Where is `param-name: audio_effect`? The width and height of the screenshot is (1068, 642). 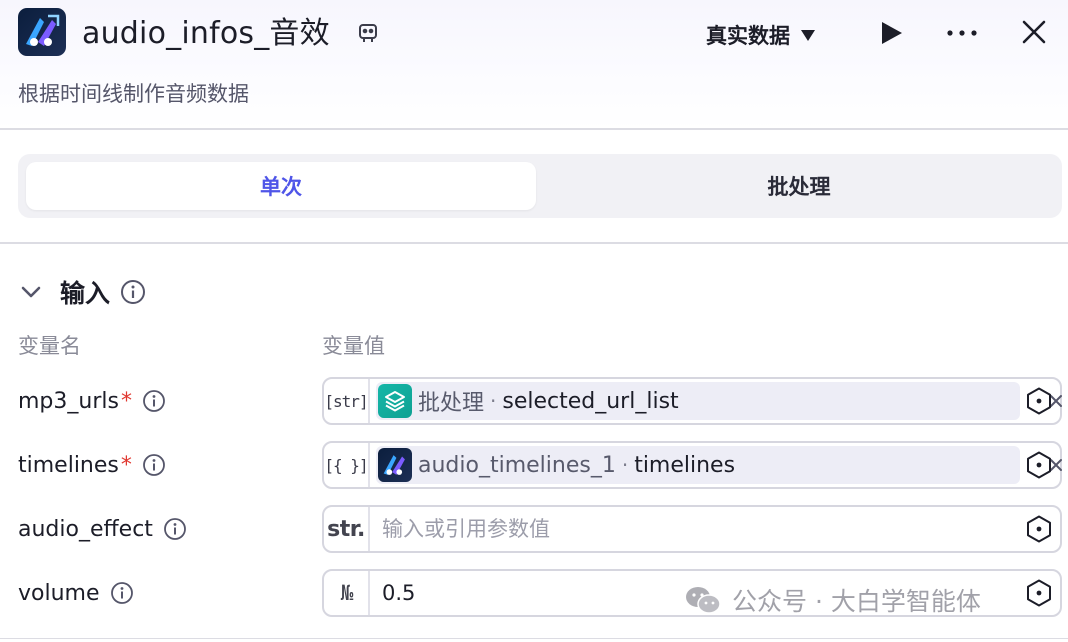
param-name: audio_effect is located at coordinates (85, 529).